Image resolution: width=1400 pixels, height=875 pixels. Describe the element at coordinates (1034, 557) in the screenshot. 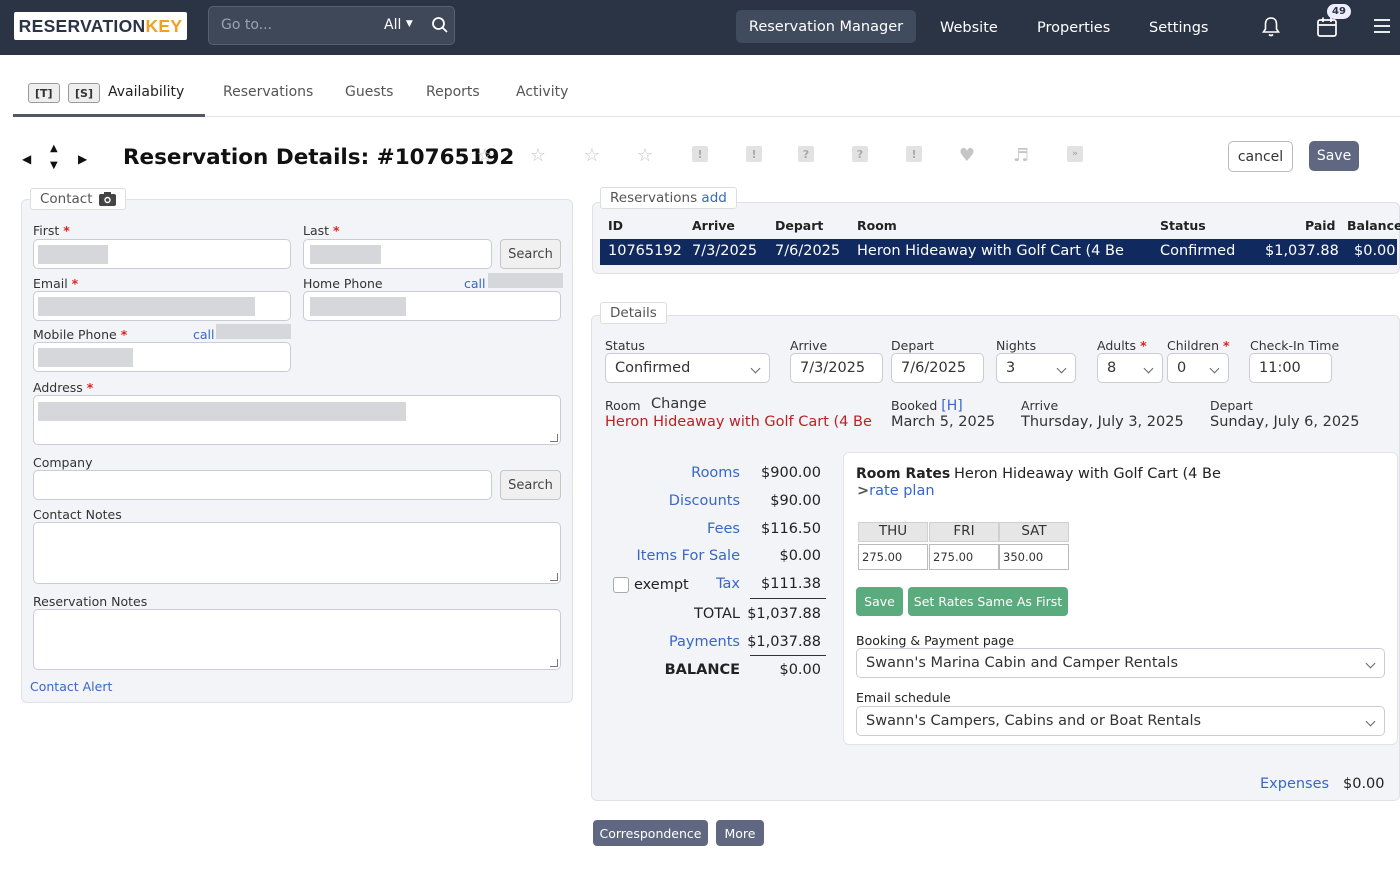

I see `rate-input-sat: 350.00` at that location.